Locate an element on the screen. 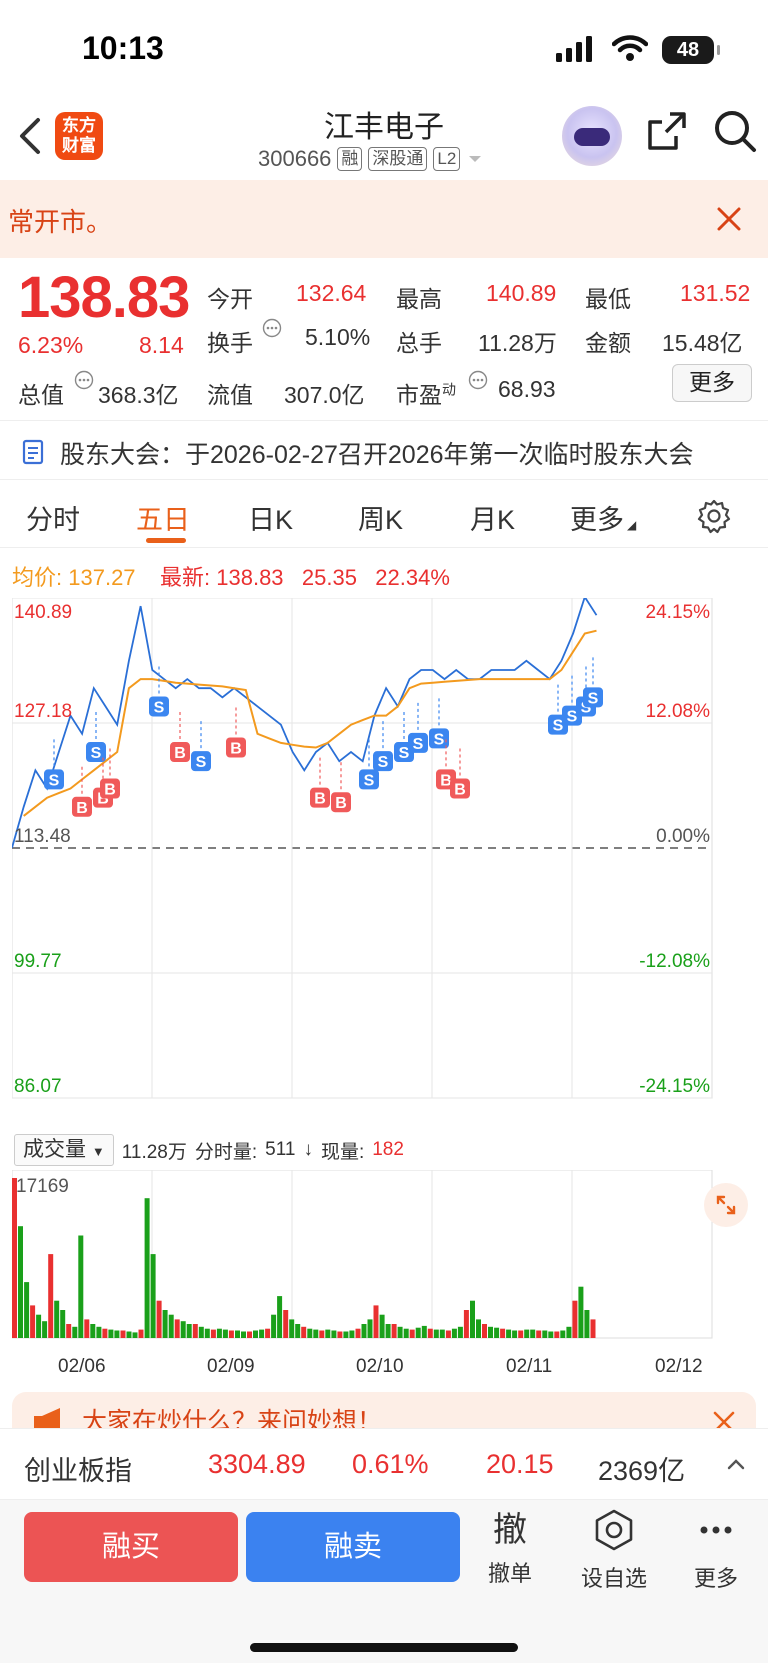  assistant-avatar-icon is located at coordinates (592, 136).